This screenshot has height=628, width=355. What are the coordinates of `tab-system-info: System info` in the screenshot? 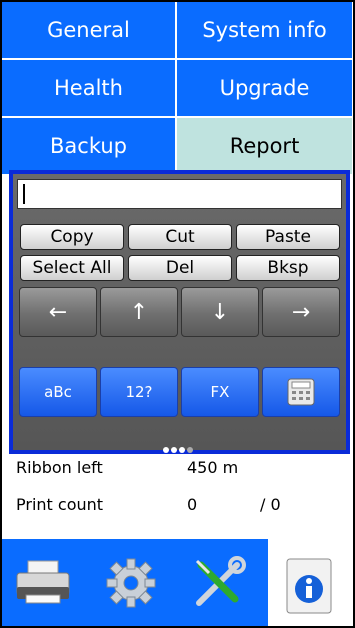 It's located at (265, 30).